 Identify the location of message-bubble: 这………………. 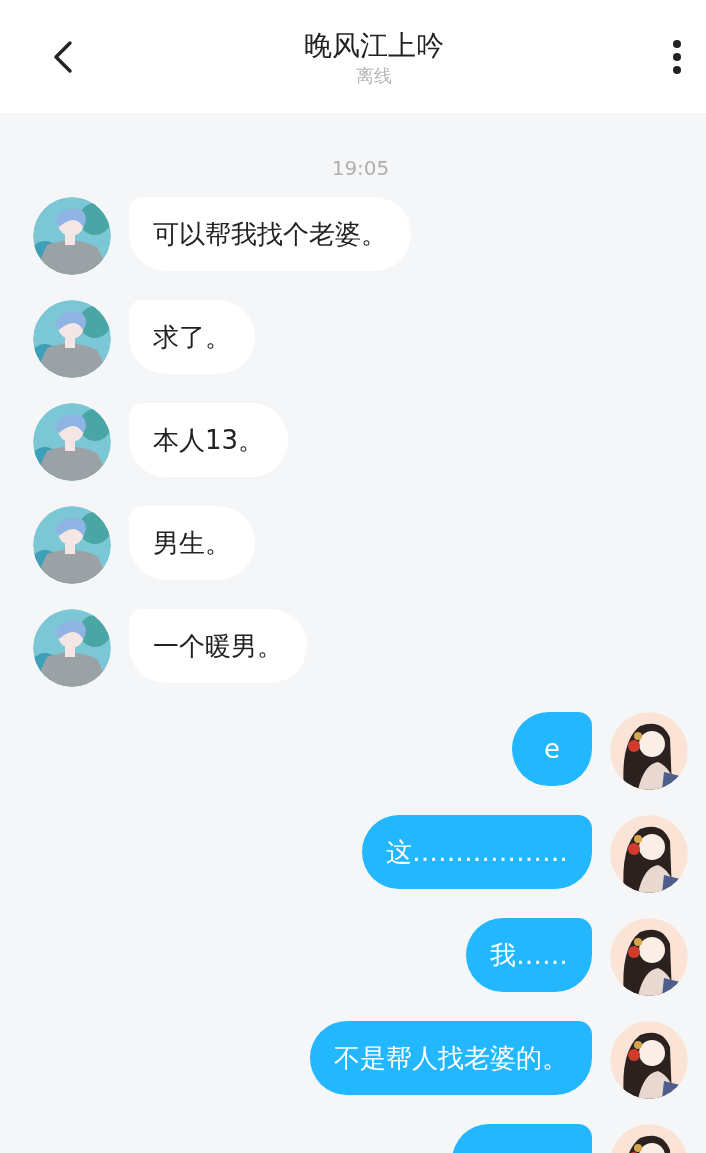
(477, 852).